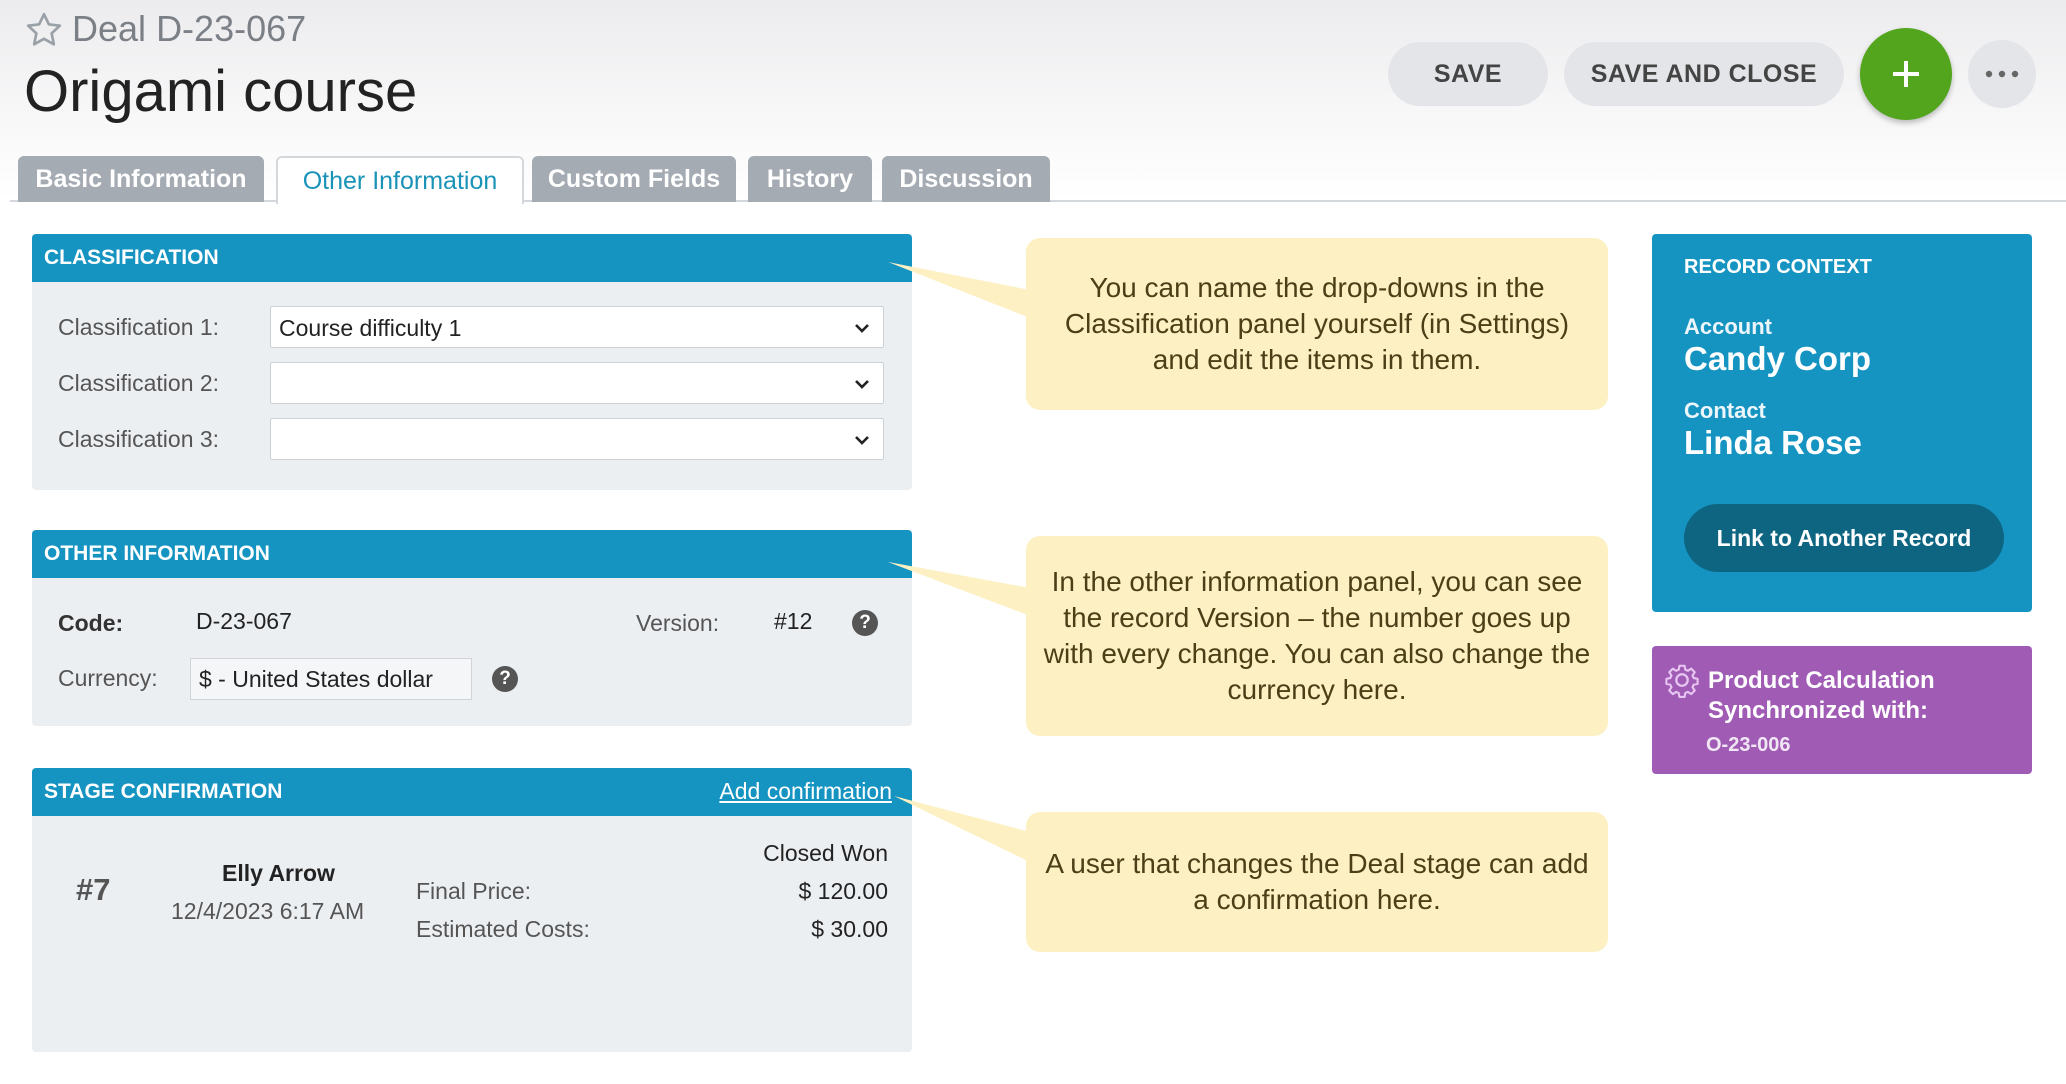 The image size is (2066, 1084). Describe the element at coordinates (1682, 681) in the screenshot. I see `gear-icon` at that location.